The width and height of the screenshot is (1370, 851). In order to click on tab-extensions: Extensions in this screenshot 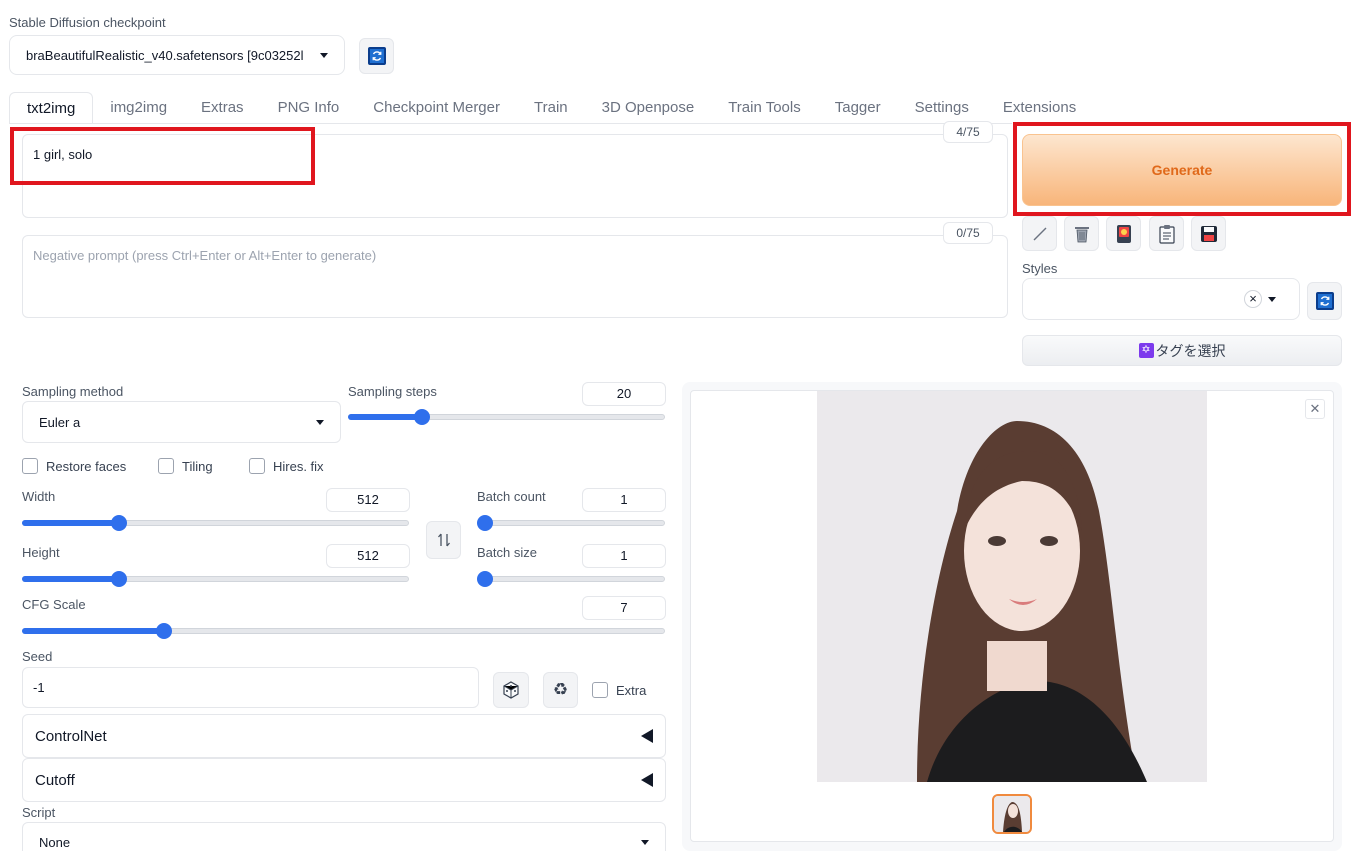, I will do `click(1039, 108)`.